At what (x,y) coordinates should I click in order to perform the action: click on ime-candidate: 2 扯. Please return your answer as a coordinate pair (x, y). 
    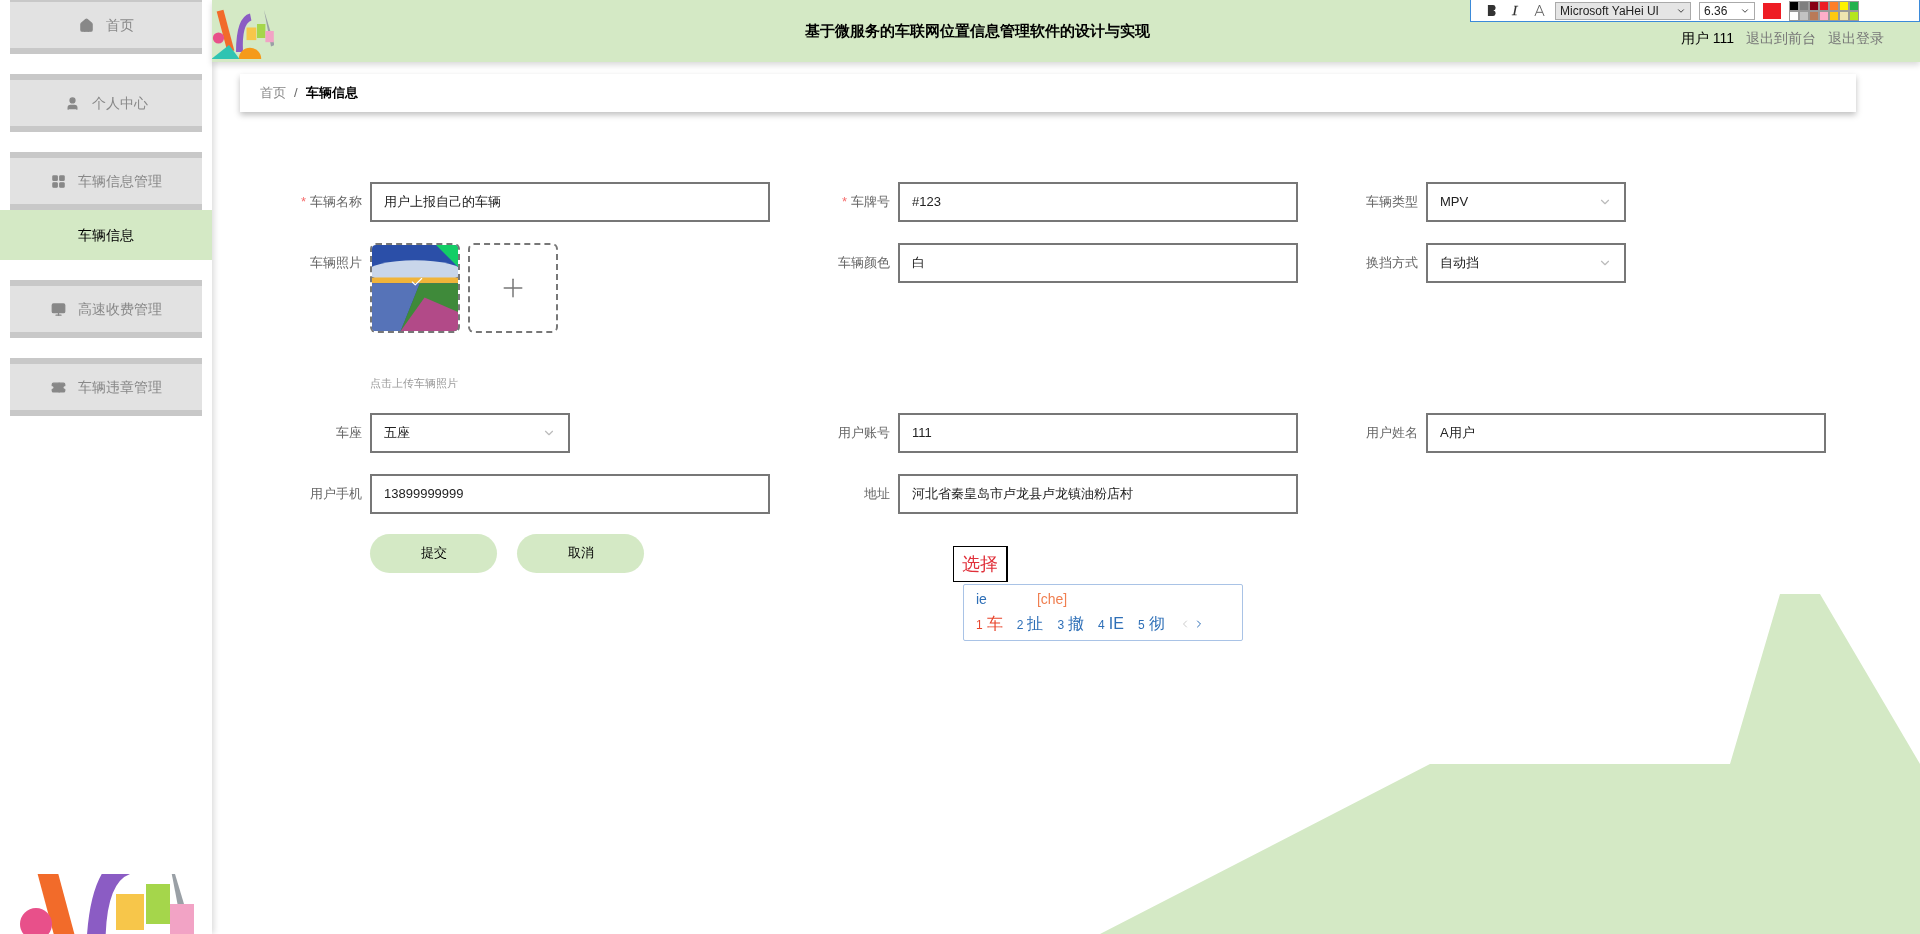
    Looking at the image, I should click on (1030, 624).